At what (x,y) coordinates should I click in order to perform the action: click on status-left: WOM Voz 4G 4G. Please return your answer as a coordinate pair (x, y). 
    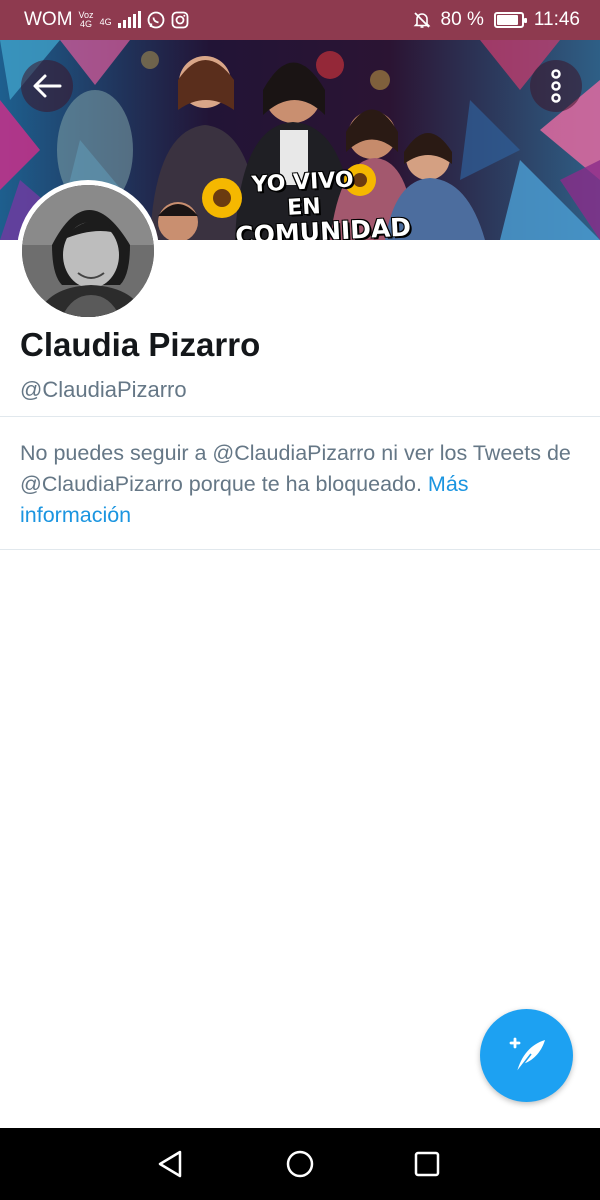
    Looking at the image, I should click on (106, 20).